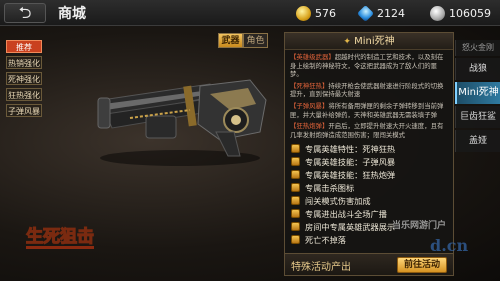 The image size is (500, 281). What do you see at coordinates (477, 117) in the screenshot?
I see `weapon-list-item: 巨齿狂鲨` at bounding box center [477, 117].